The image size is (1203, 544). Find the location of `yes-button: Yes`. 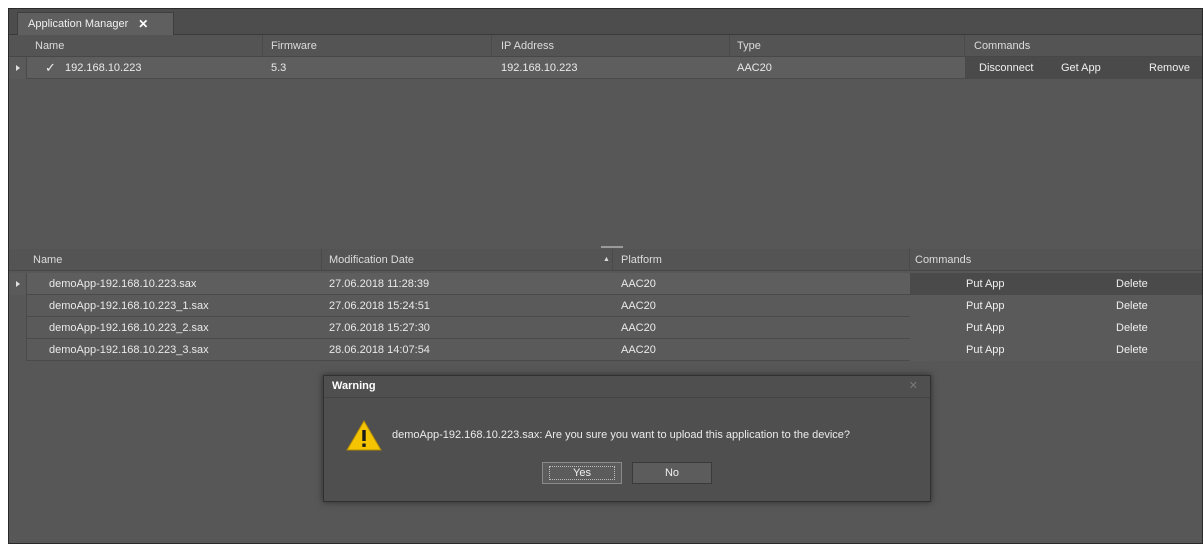

yes-button: Yes is located at coordinates (582, 473).